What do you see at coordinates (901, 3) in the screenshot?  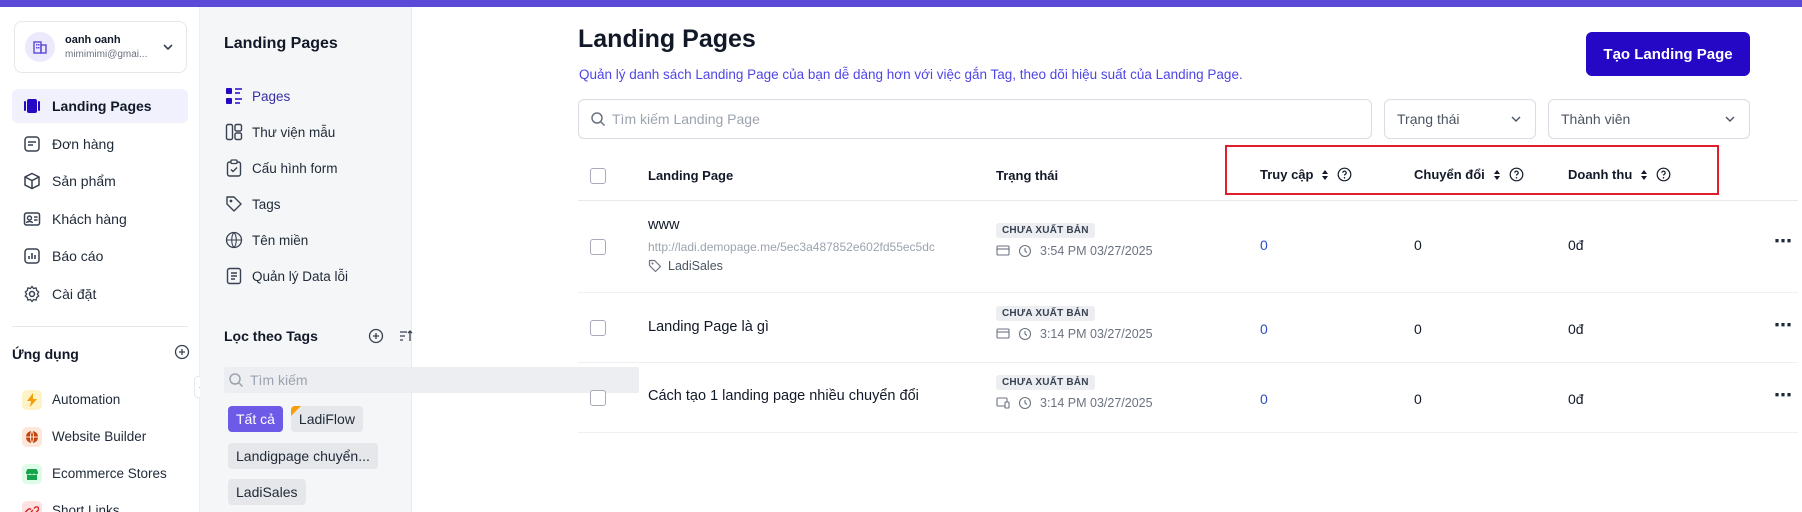 I see `top-accent-bar` at bounding box center [901, 3].